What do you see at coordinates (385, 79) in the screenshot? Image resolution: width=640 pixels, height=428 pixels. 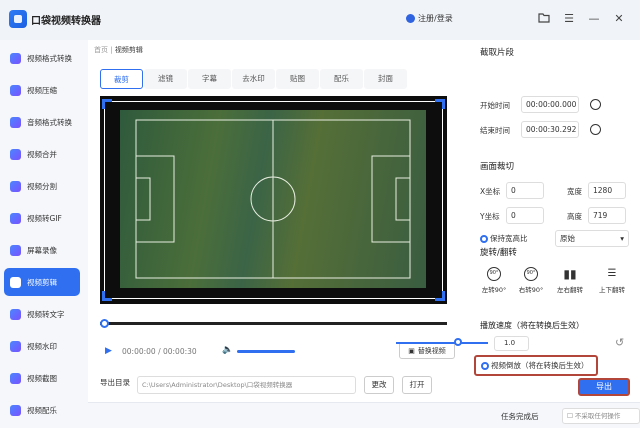 I see `tab-cover: 封面` at bounding box center [385, 79].